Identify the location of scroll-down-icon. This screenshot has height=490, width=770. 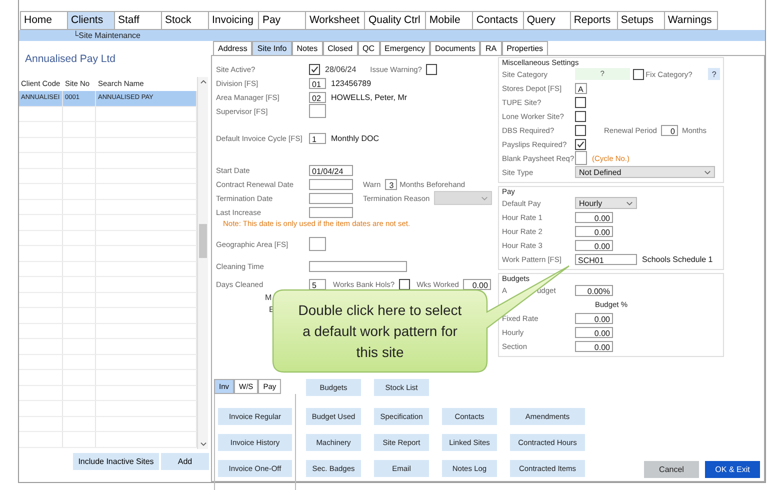
(203, 444).